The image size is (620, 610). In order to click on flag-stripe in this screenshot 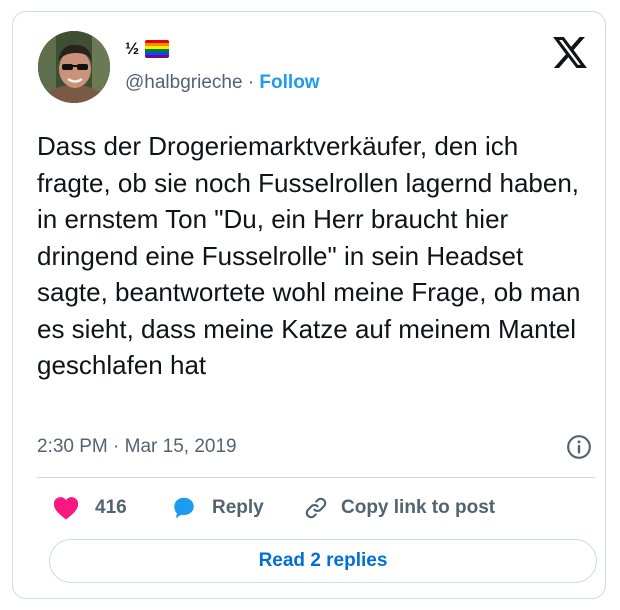, I will do `click(157, 56)`.